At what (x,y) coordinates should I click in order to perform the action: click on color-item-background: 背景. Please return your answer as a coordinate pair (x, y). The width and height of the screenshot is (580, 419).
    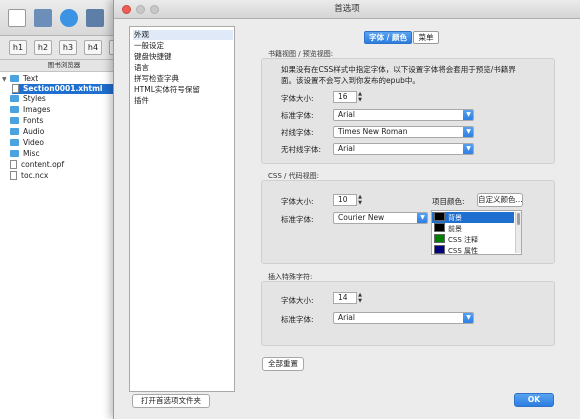
    Looking at the image, I should click on (473, 217).